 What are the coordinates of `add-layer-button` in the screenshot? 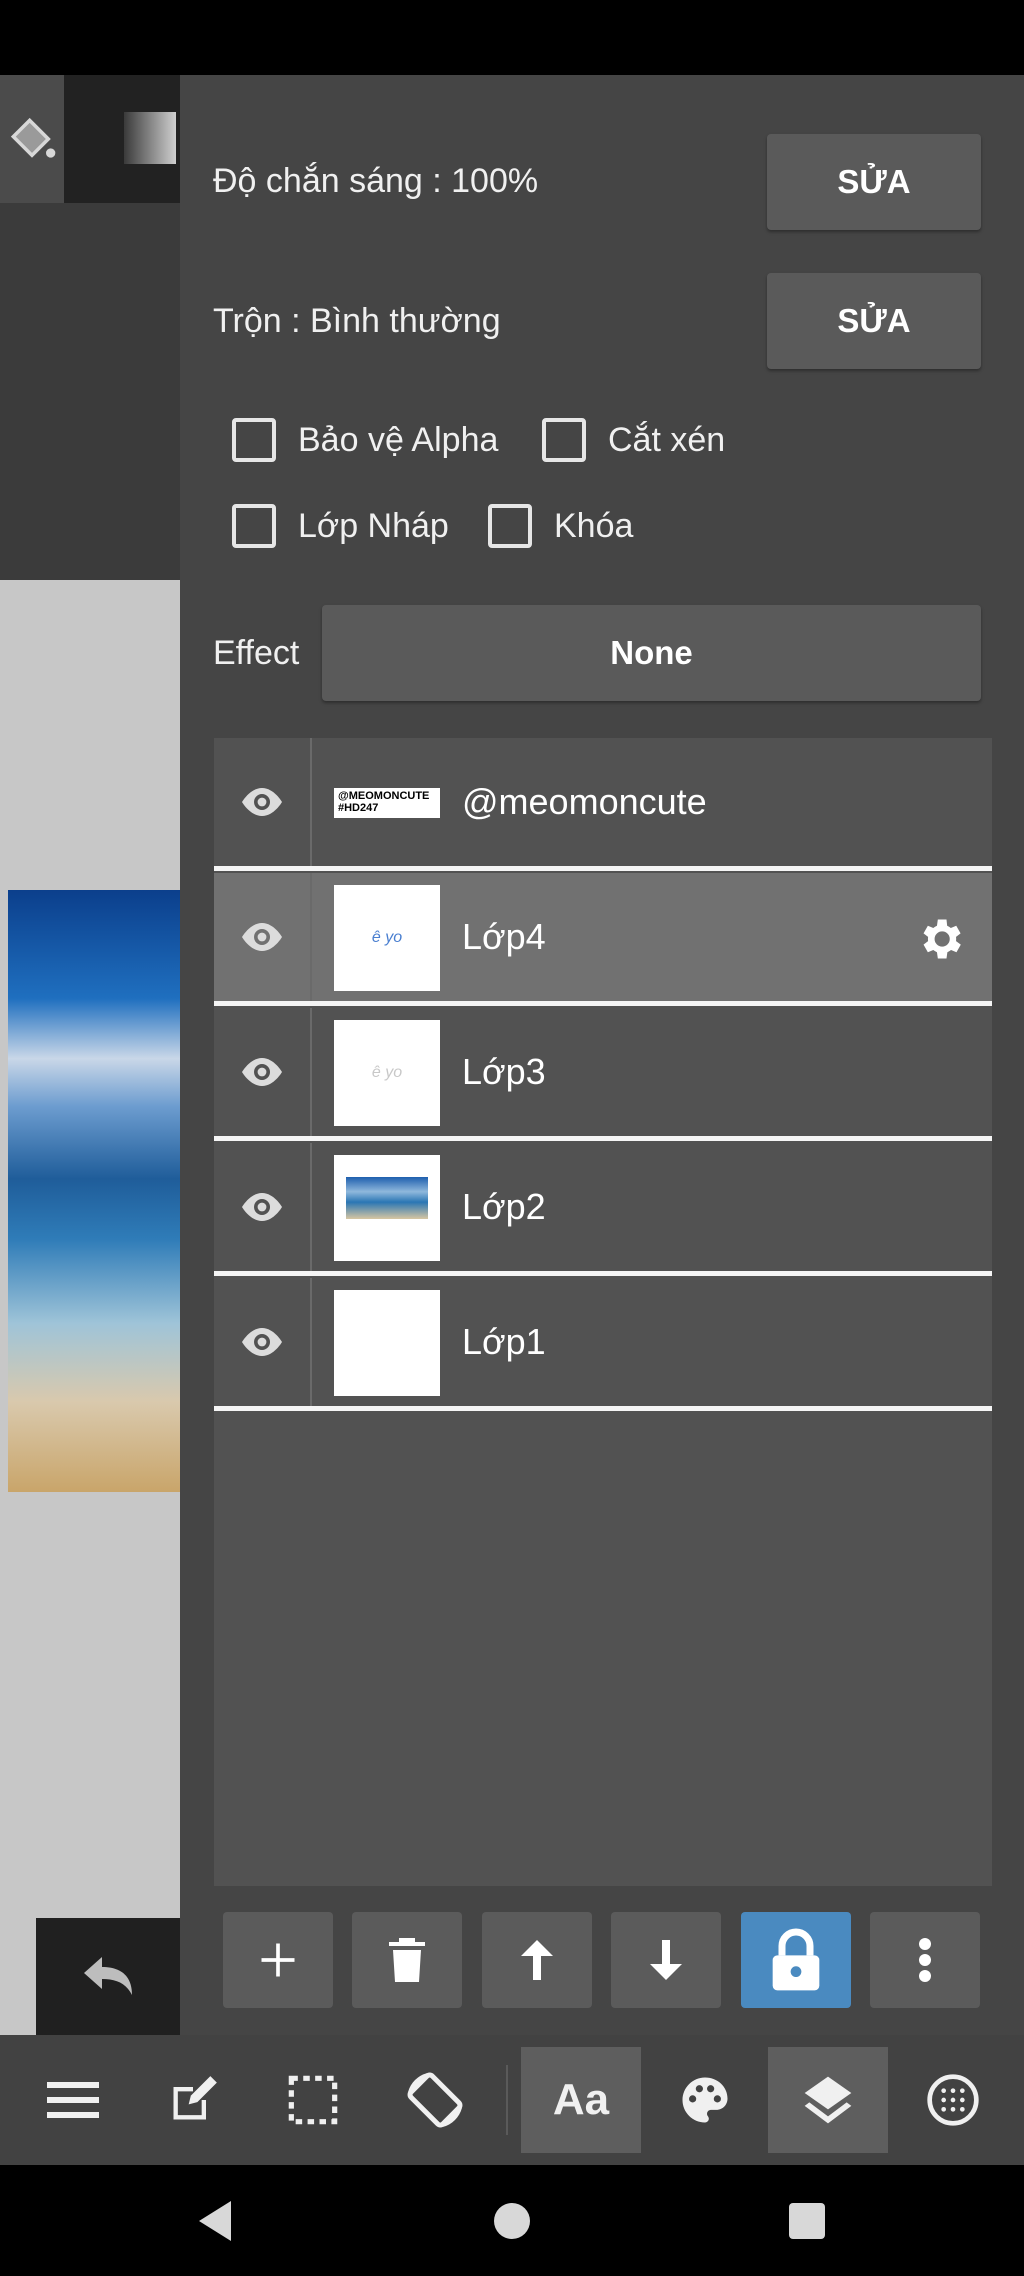 It's located at (278, 1960).